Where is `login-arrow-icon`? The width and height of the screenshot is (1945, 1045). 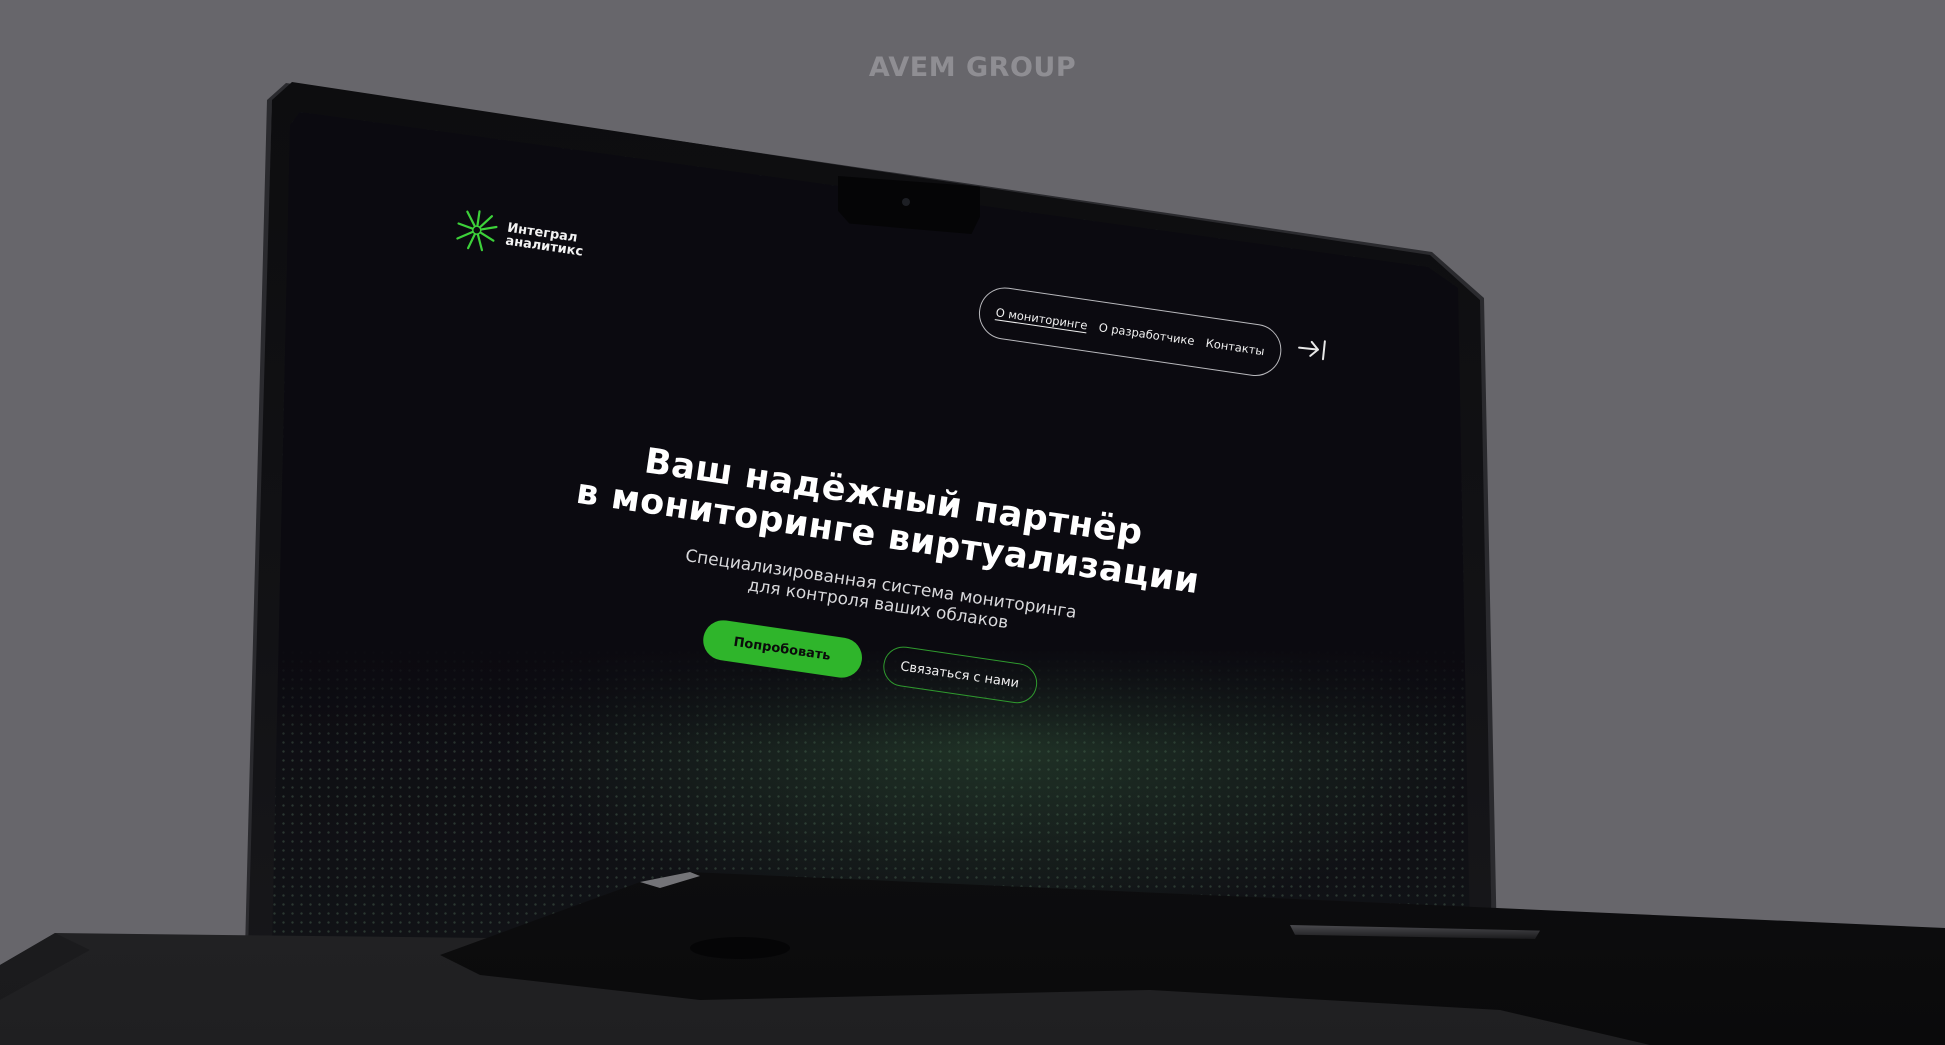 login-arrow-icon is located at coordinates (1312, 348).